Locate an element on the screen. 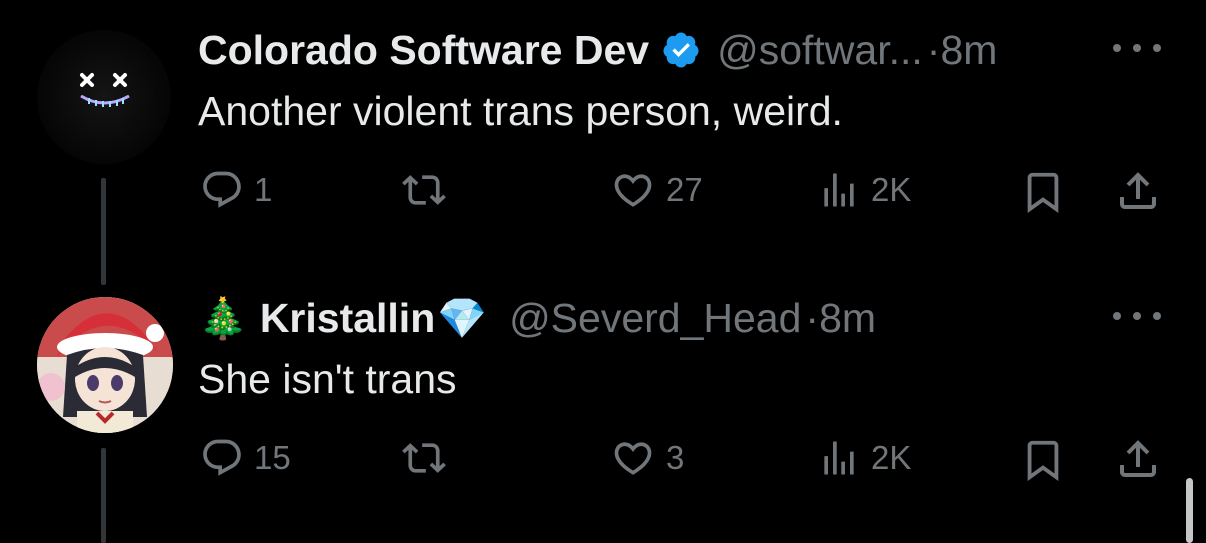  reply-count: 1 is located at coordinates (263, 189).